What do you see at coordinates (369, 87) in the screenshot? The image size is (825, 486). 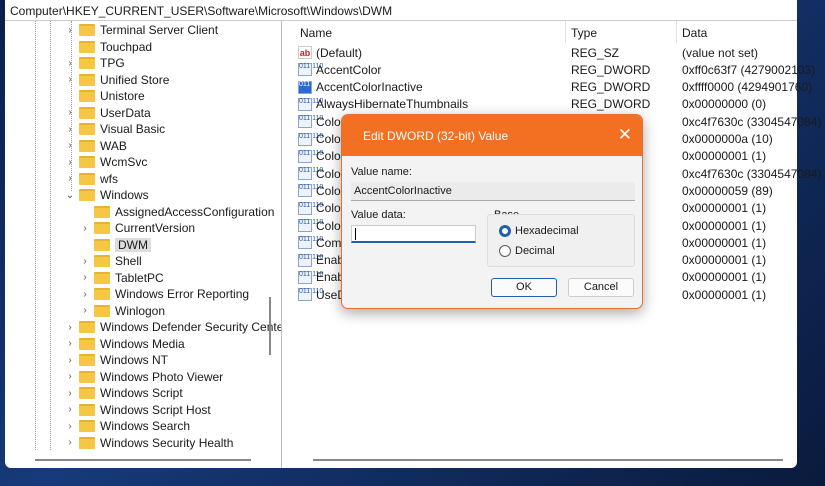 I see `value-name: AccentColorInactive` at bounding box center [369, 87].